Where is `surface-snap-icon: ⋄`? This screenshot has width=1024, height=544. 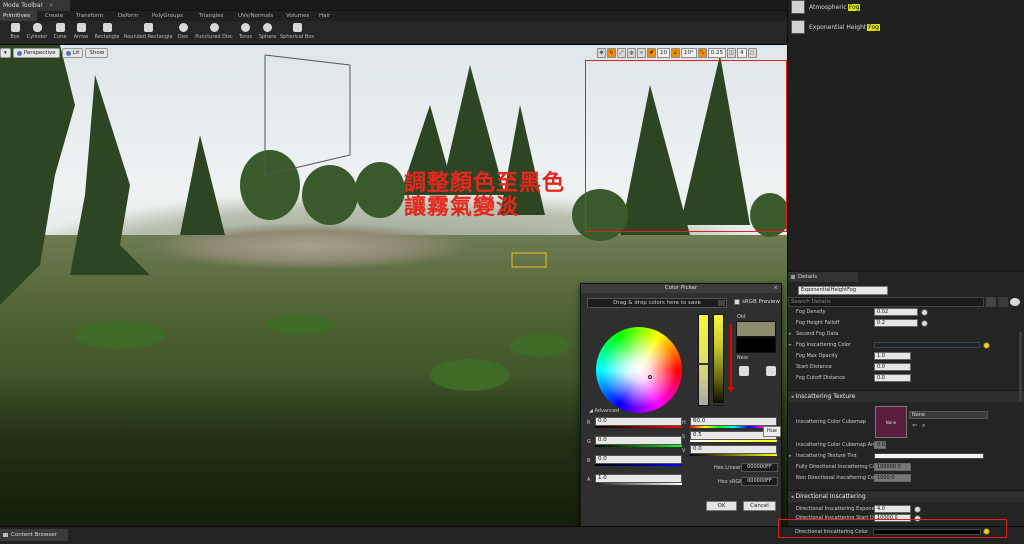 surface-snap-icon: ⋄ is located at coordinates (641, 53).